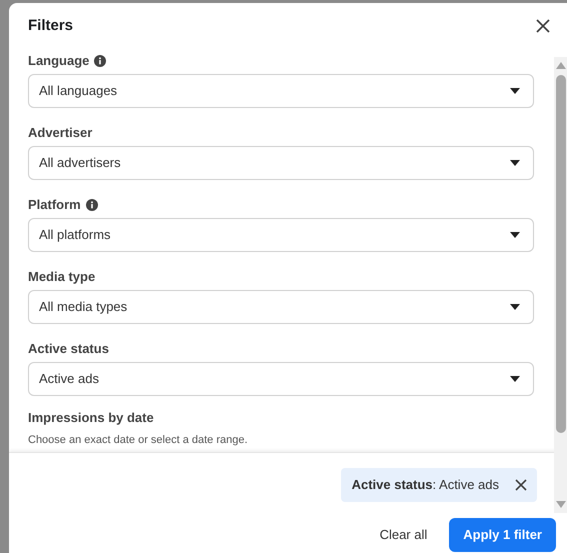 The width and height of the screenshot is (567, 553). I want to click on section-label: Impressions by date, so click(91, 418).